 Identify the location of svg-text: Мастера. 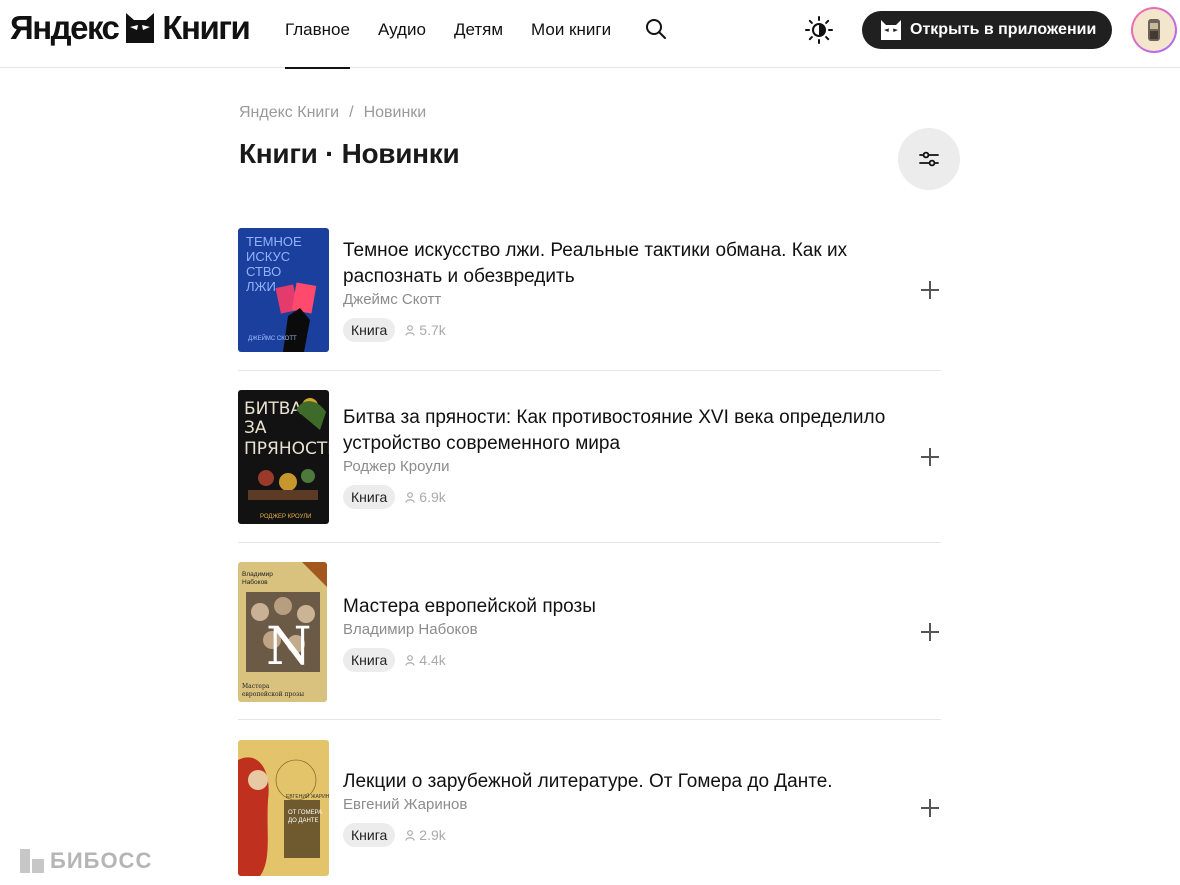
(256, 686).